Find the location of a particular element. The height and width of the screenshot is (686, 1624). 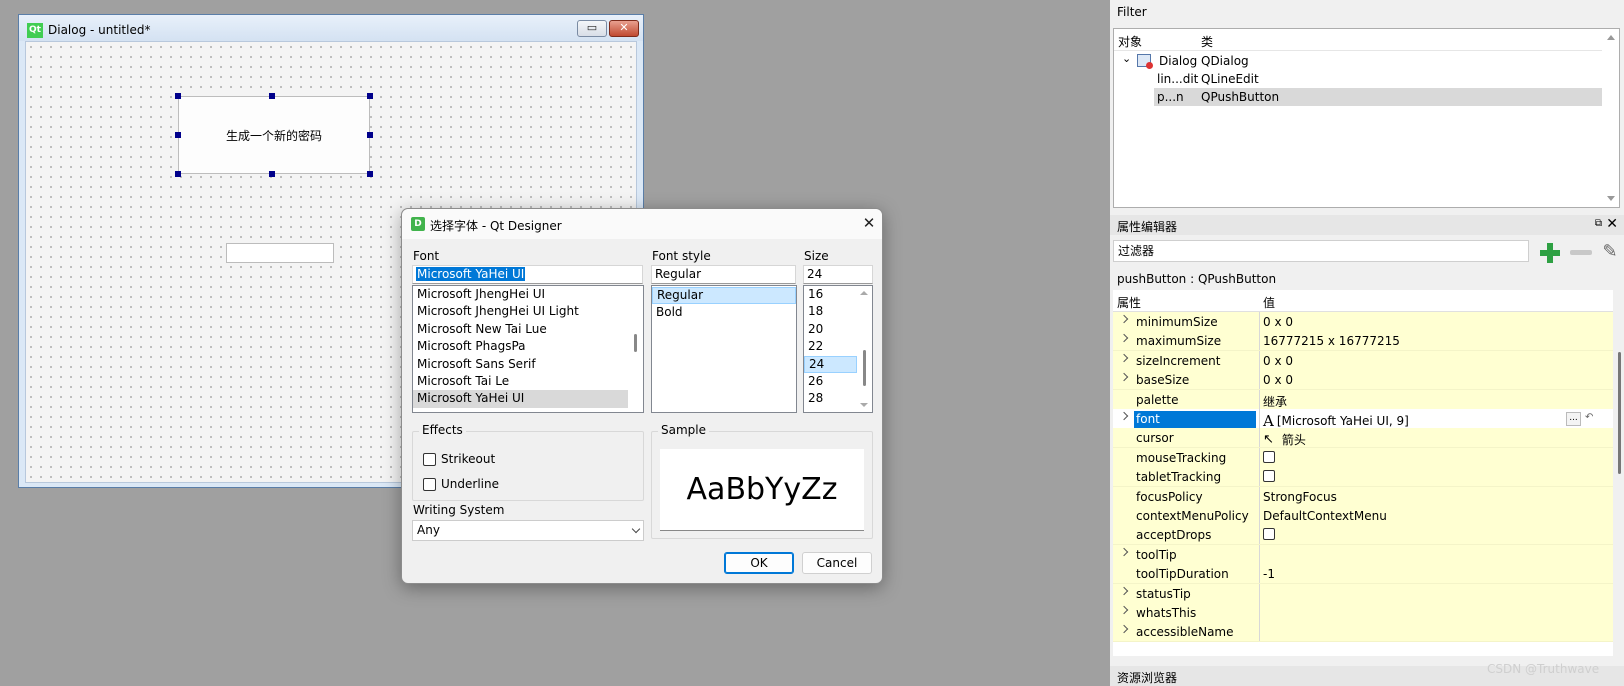

font-list-item: Microsoft PhagsPa is located at coordinates (520, 346).